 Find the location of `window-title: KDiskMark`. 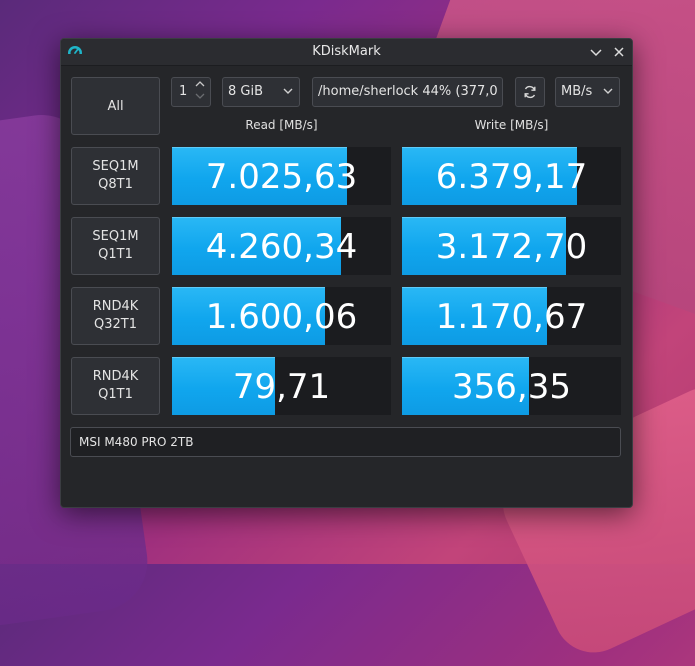

window-title: KDiskMark is located at coordinates (346, 51).